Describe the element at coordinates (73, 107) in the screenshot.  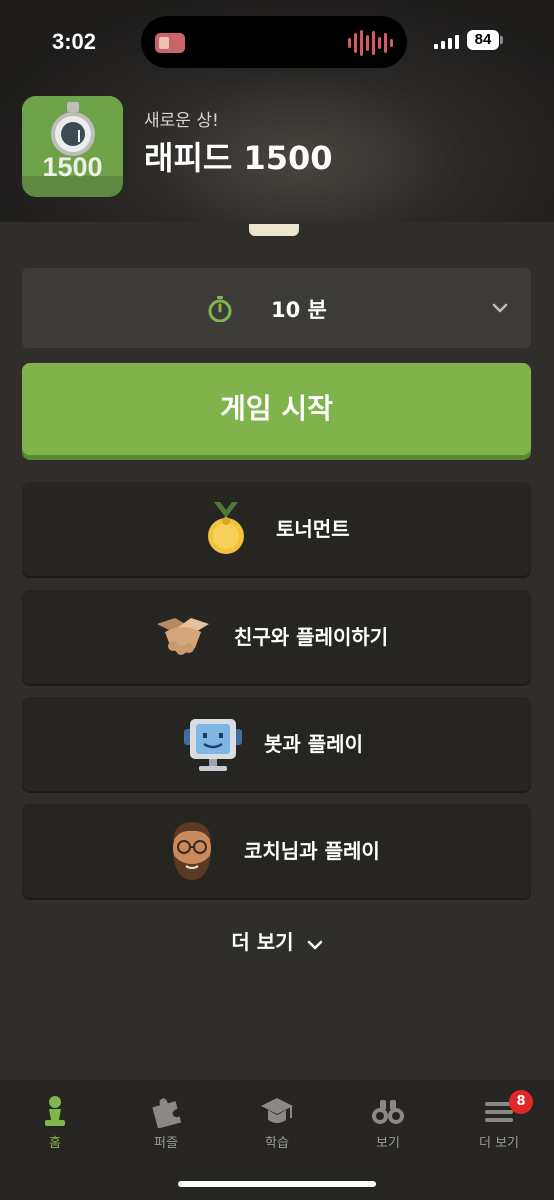
I see `stopwatch-crown` at that location.